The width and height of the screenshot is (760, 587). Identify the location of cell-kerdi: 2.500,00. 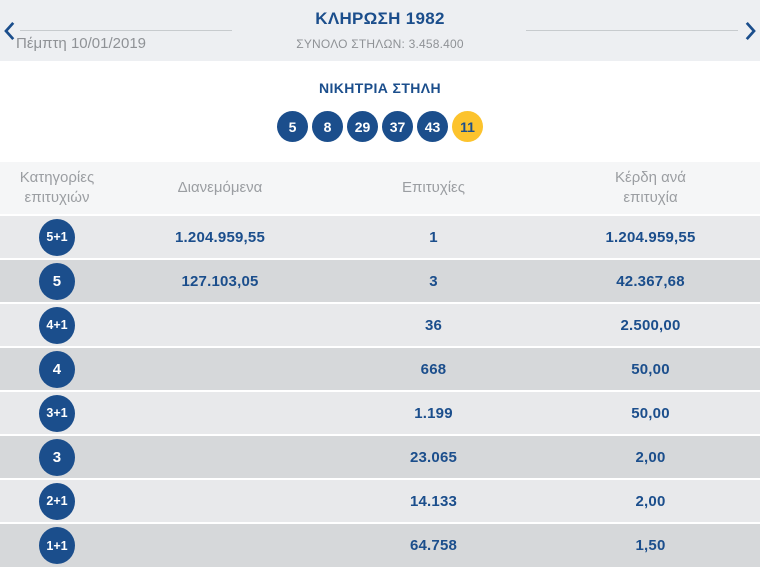
(650, 324).